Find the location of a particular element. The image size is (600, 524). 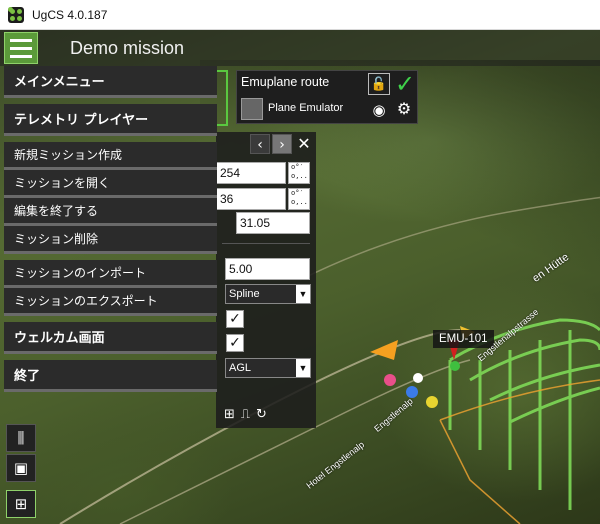

window-title-bar: UgCS 4.0.187 is located at coordinates (300, 15).